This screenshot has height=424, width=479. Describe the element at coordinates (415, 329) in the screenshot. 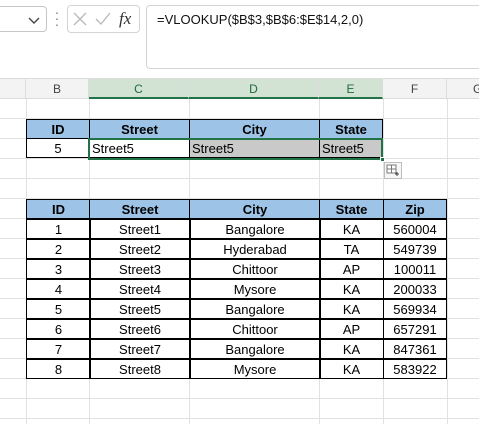

I see `data-cell-zip: 657291` at that location.